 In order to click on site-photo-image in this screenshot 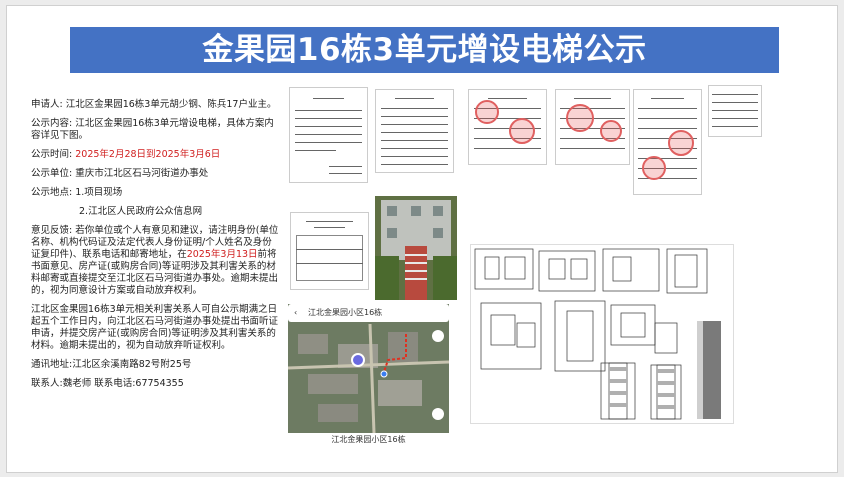, I will do `click(416, 248)`.